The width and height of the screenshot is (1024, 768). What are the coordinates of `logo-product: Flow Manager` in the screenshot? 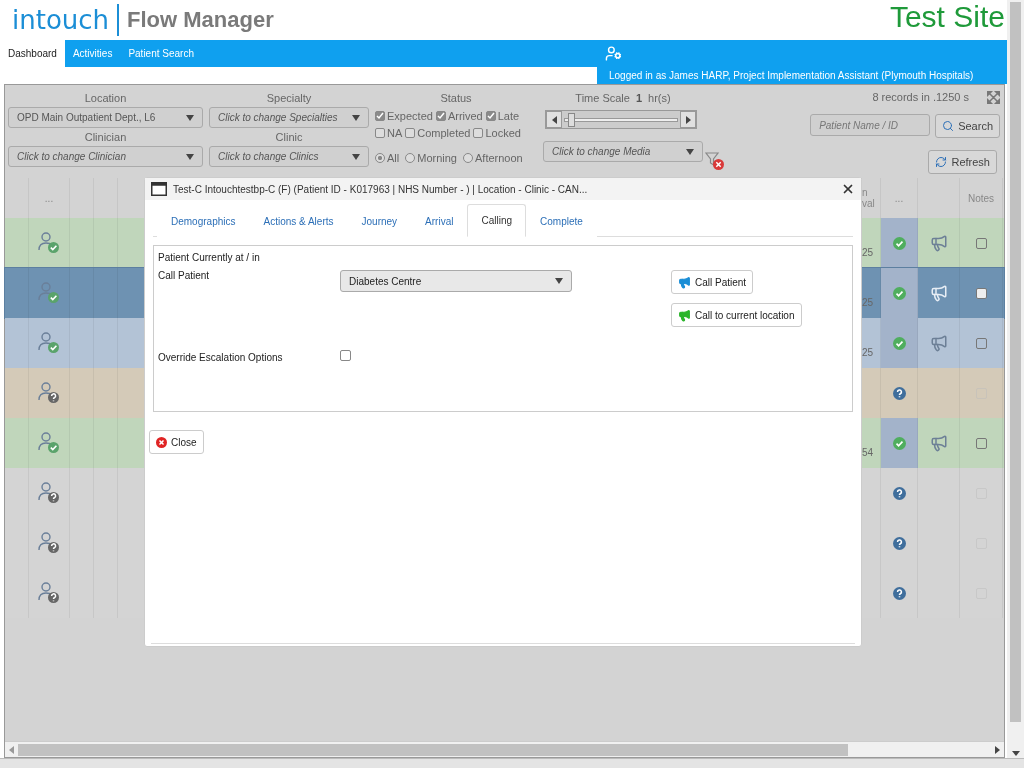 It's located at (200, 20).